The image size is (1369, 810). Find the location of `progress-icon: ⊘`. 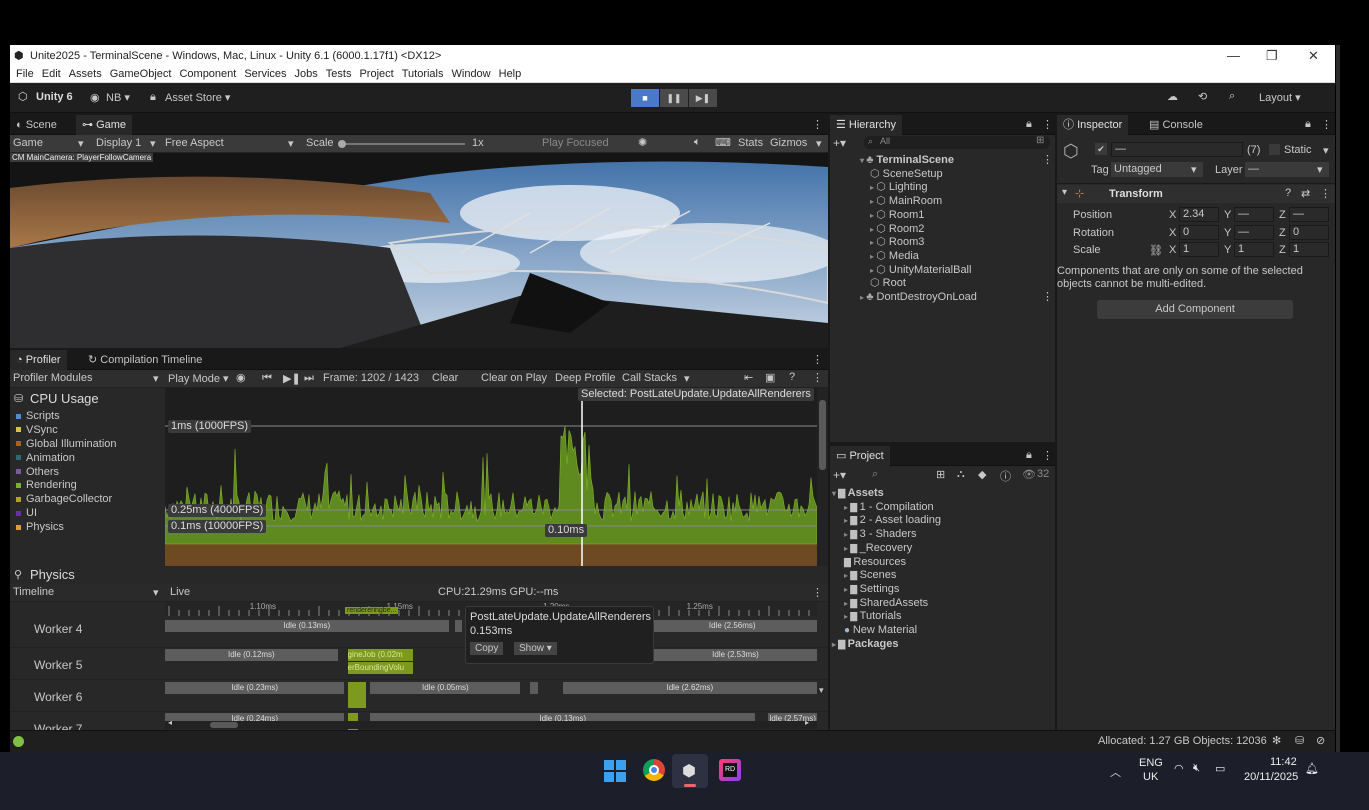

progress-icon: ⊘ is located at coordinates (1320, 740).